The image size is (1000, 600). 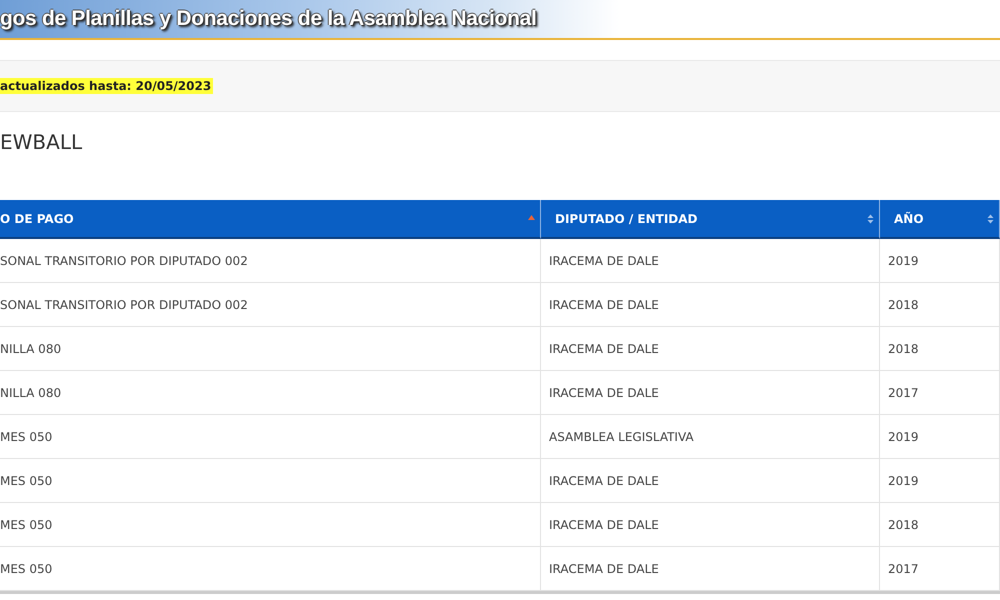 What do you see at coordinates (710, 437) in the screenshot?
I see `table-cell: ASAMBLEA LEGISLATIVA` at bounding box center [710, 437].